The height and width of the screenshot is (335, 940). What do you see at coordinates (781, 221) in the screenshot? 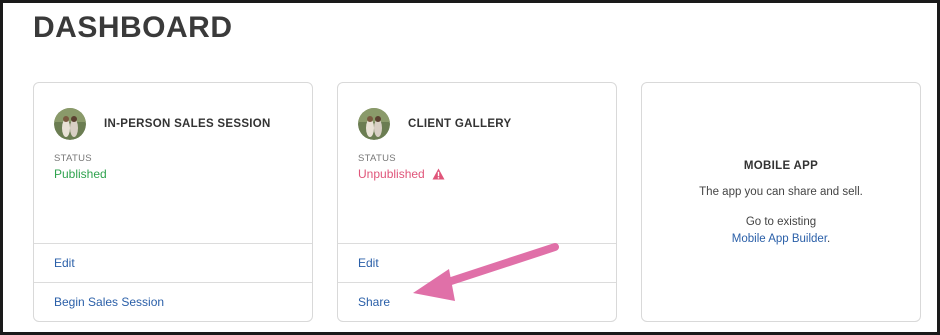
I see `mobile-app-goto-text: Go to existing` at bounding box center [781, 221].